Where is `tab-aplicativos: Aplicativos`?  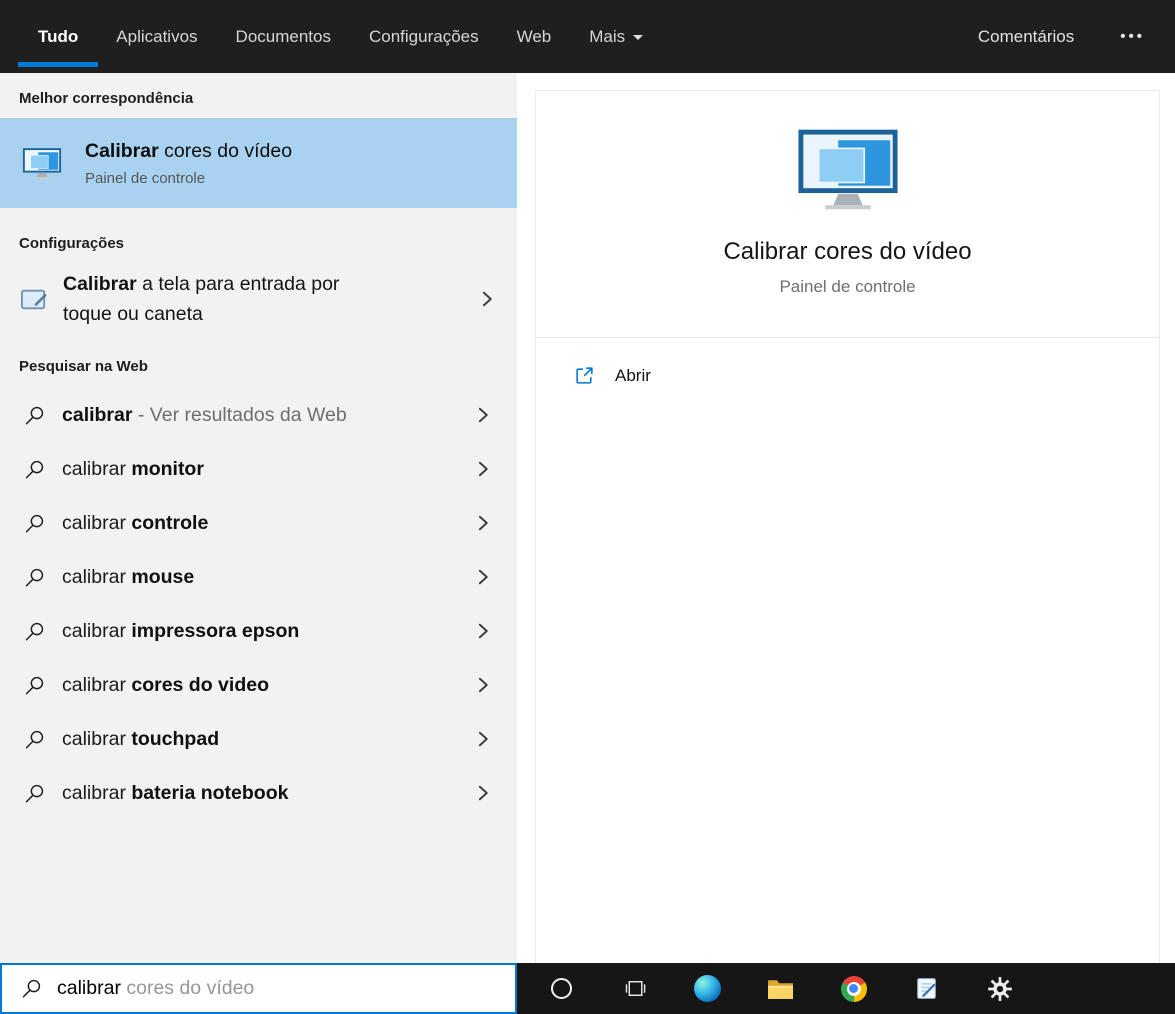 tab-aplicativos: Aplicativos is located at coordinates (156, 37).